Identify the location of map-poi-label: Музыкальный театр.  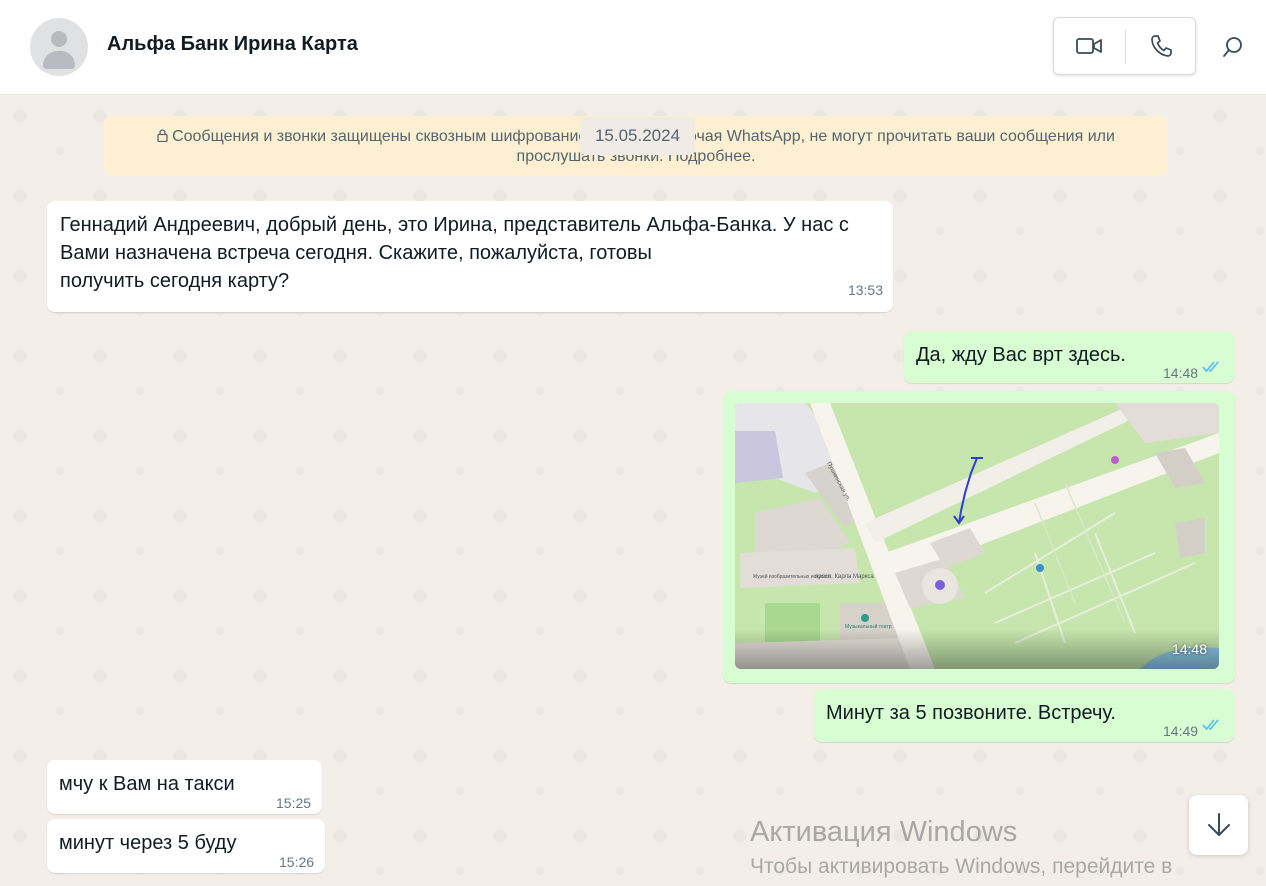
(868, 626).